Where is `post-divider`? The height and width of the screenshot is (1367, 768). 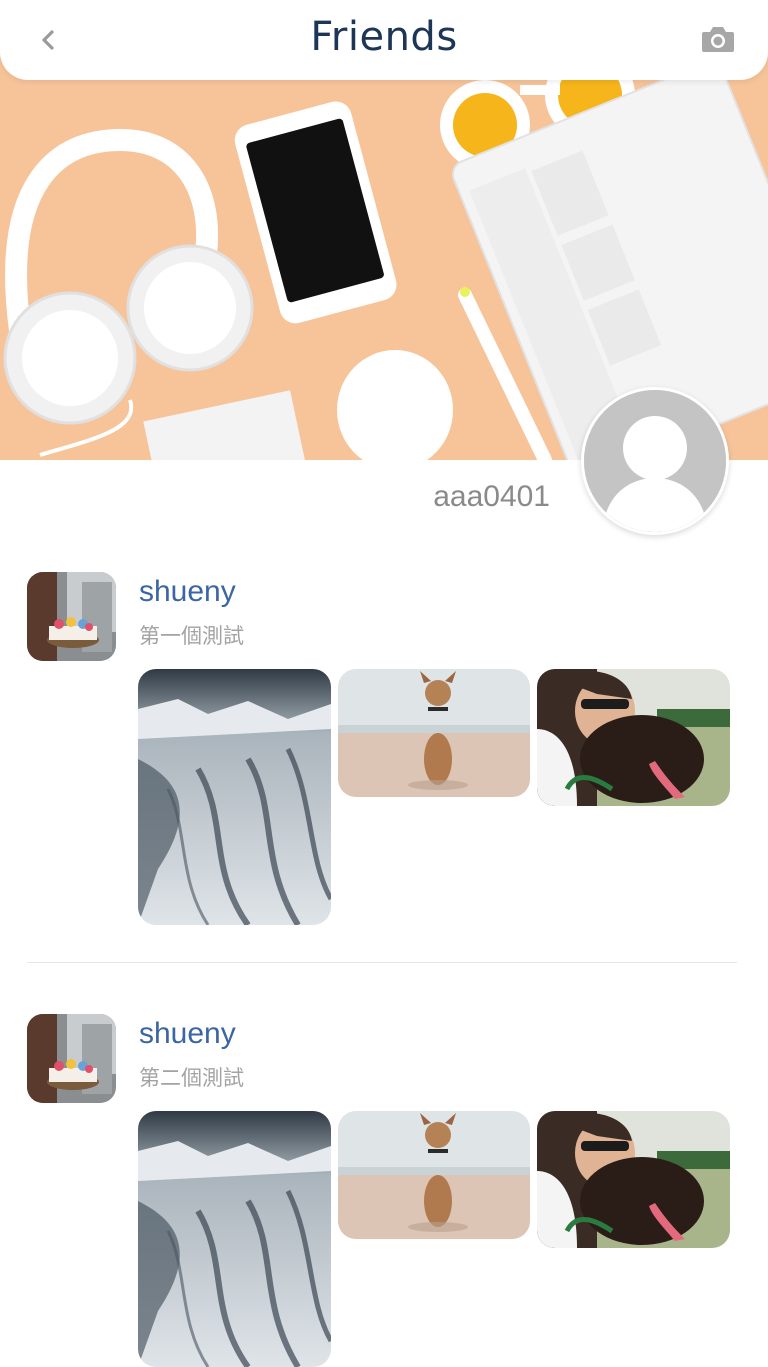 post-divider is located at coordinates (382, 962).